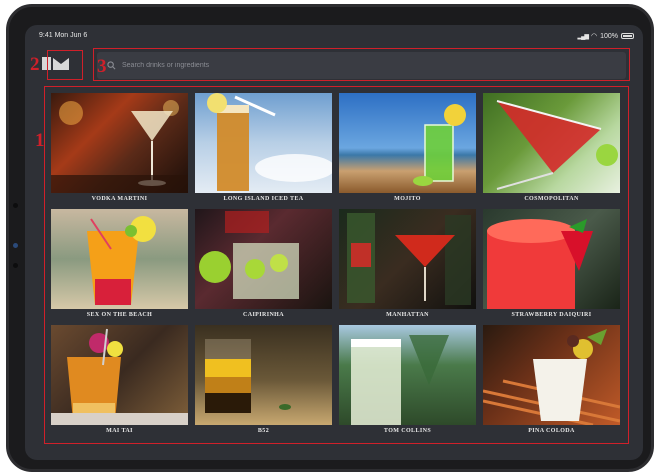 The image size is (656, 475). Describe the element at coordinates (263, 315) in the screenshot. I see `drink-name: CAIPIRINHA` at that location.